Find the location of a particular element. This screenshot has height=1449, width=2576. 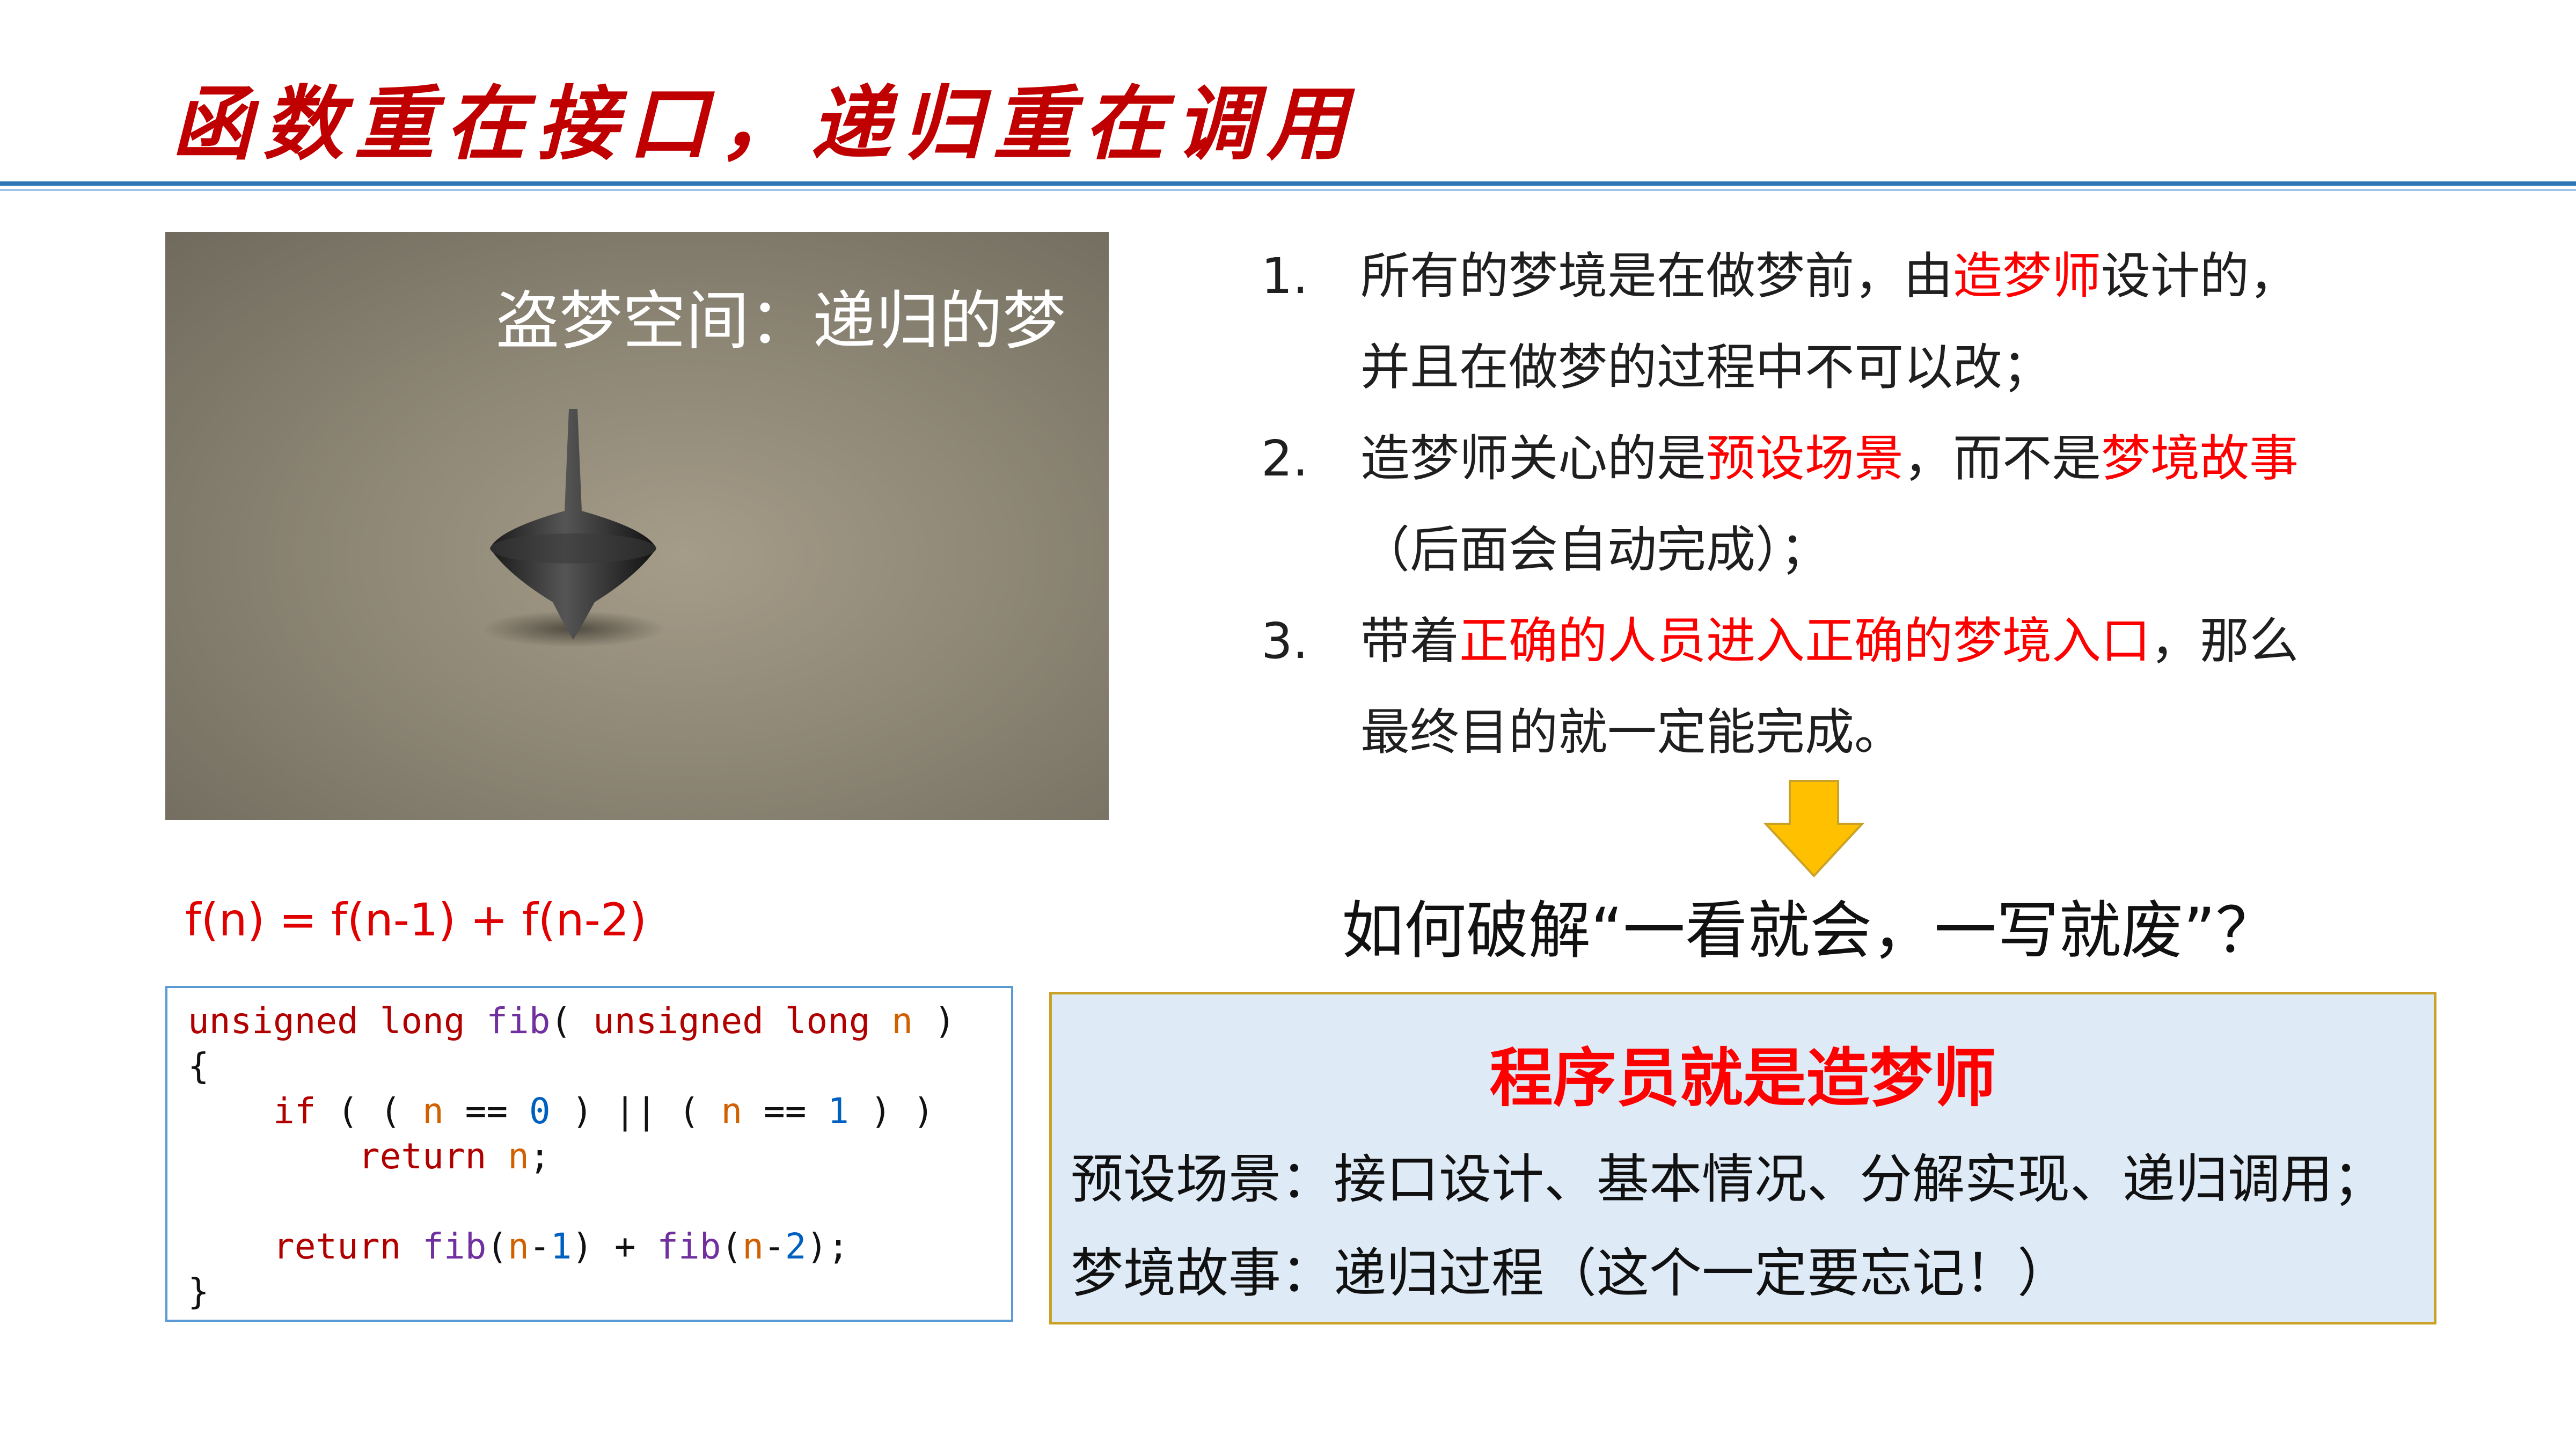

list-line: 带着正确的人员进入正确的梦境入口，那么 is located at coordinates (1829, 641).